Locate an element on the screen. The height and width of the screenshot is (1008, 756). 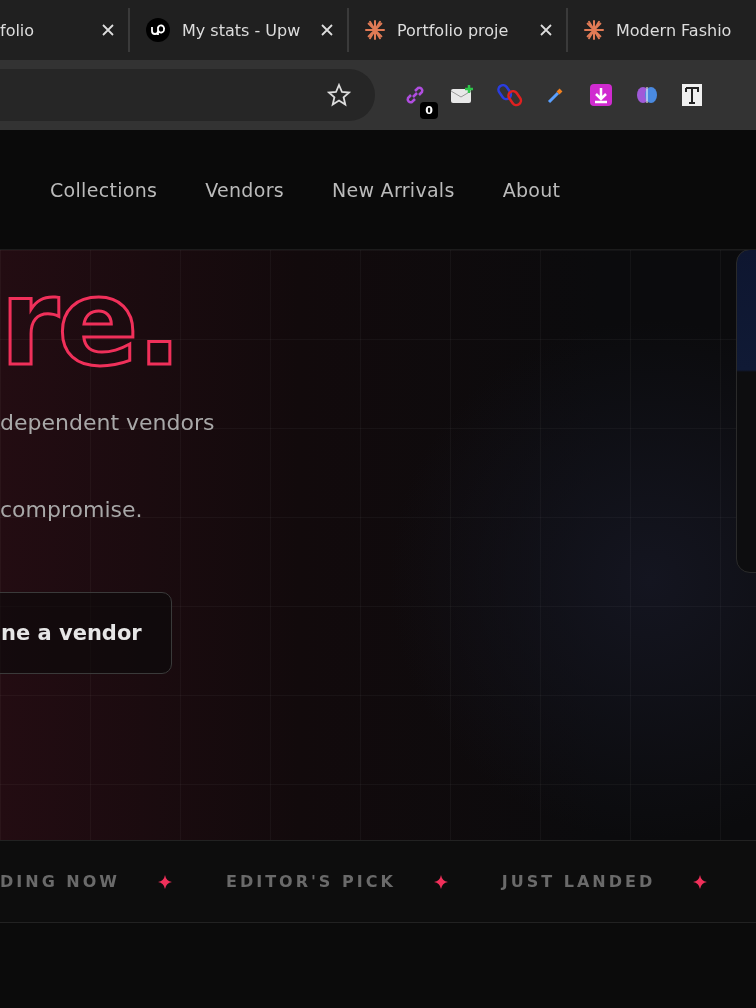
vendor-button: ne a vendor is located at coordinates (86, 633).